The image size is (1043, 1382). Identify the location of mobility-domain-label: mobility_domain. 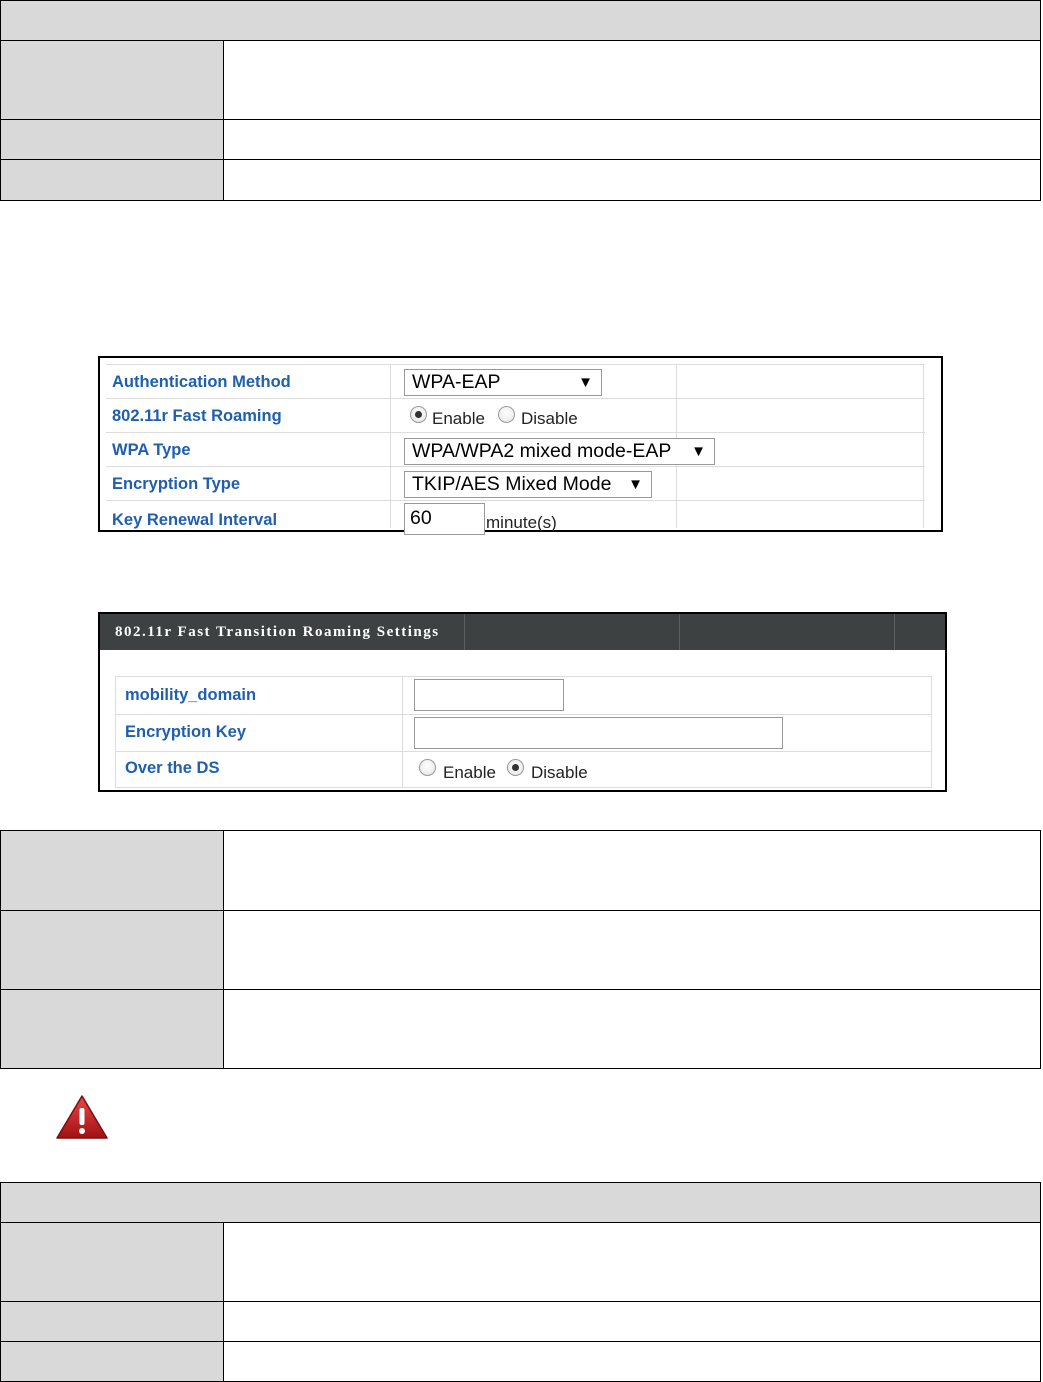
(191, 695).